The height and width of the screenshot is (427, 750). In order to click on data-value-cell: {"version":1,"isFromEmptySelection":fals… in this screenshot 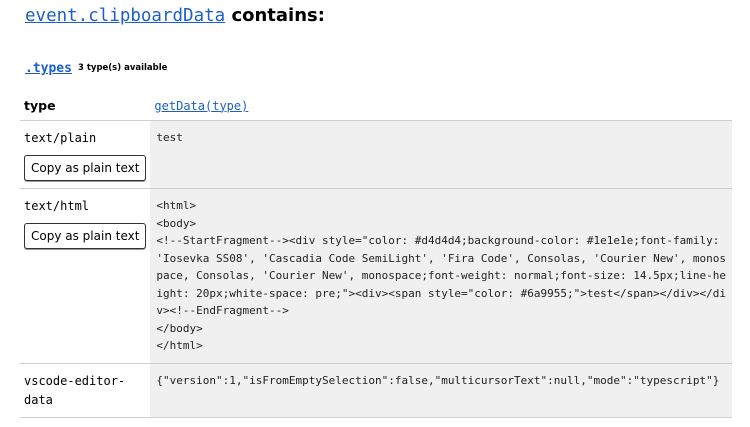, I will do `click(441, 390)`.